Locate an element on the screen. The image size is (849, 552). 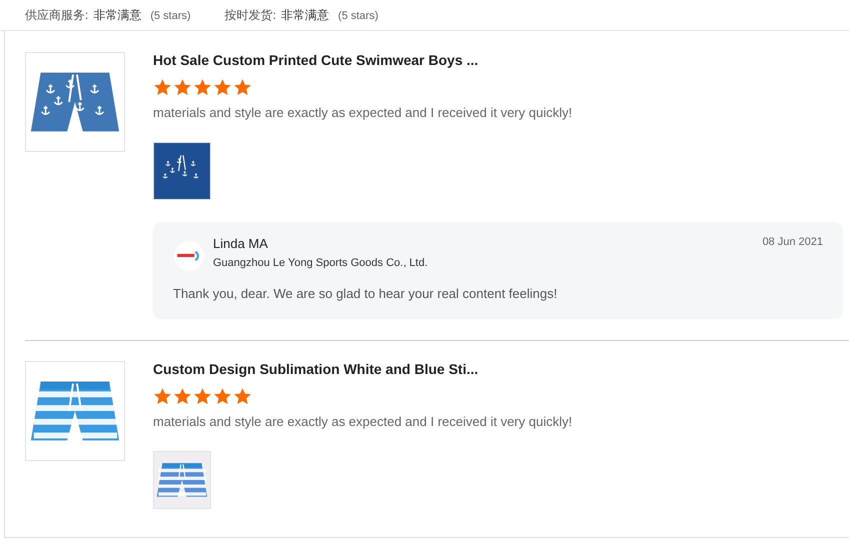
reply-date: 08 Jun 2021 is located at coordinates (792, 242).